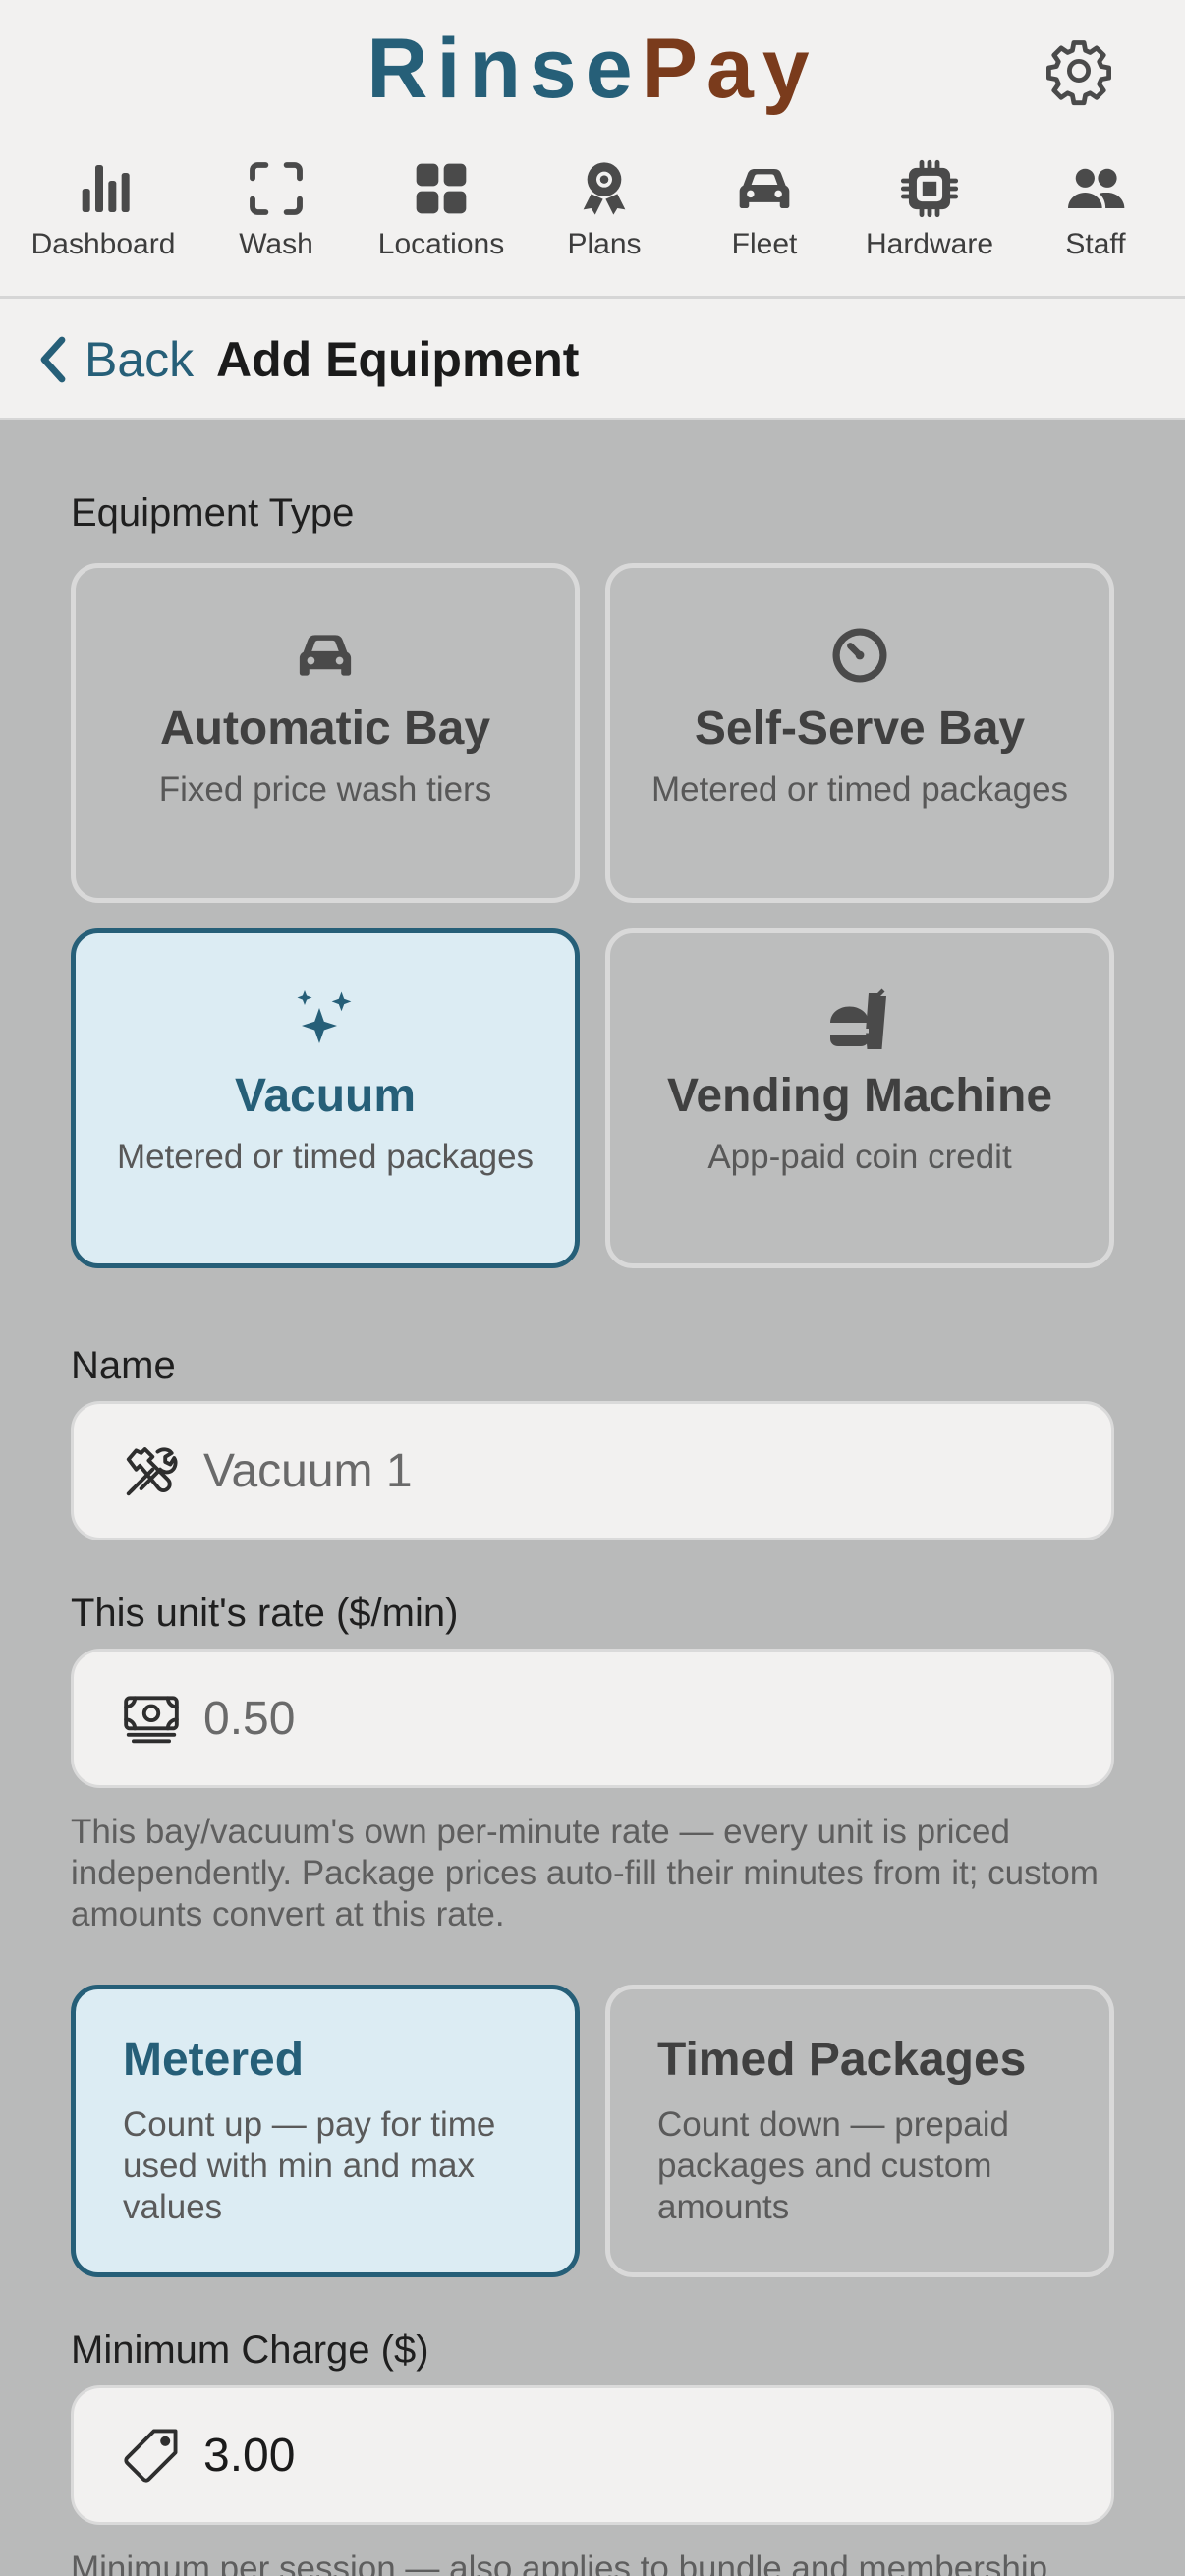  Describe the element at coordinates (325, 789) in the screenshot. I see `option-subtitle: Fixed price wash tiers` at that location.